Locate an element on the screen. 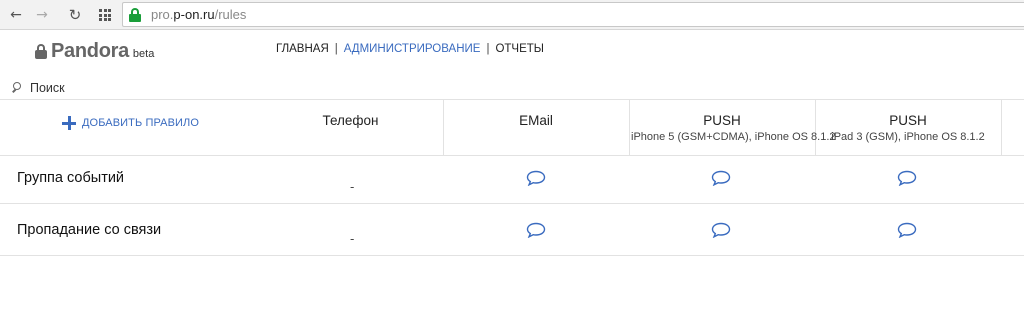 Image resolution: width=1024 pixels, height=331 pixels. top-navigation: ГЛАВНАЯ | АДМИНИСТРИРОВАНИЕ | ОТЧЕТЫ is located at coordinates (410, 49).